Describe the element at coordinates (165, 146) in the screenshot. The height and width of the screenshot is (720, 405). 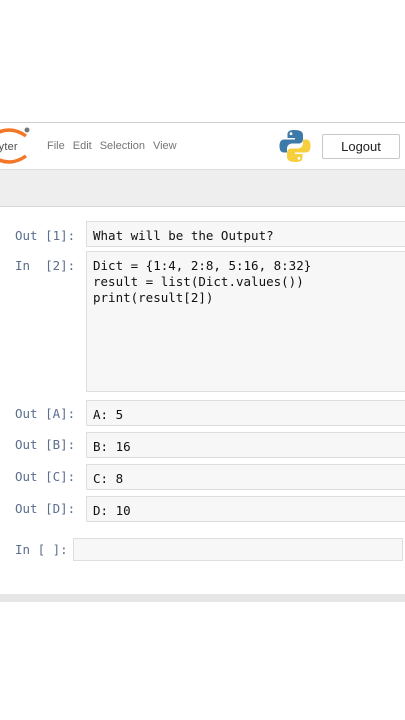
I see `menu-view: View` at that location.